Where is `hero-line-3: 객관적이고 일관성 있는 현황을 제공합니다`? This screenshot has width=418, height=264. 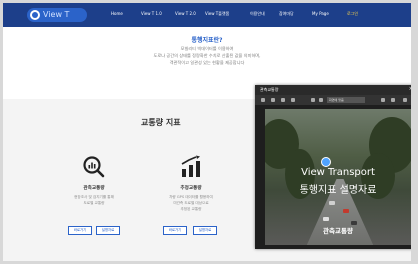 hero-line-3: 객관적이고 일관성 있는 현황을 제공합니다 is located at coordinates (207, 62).